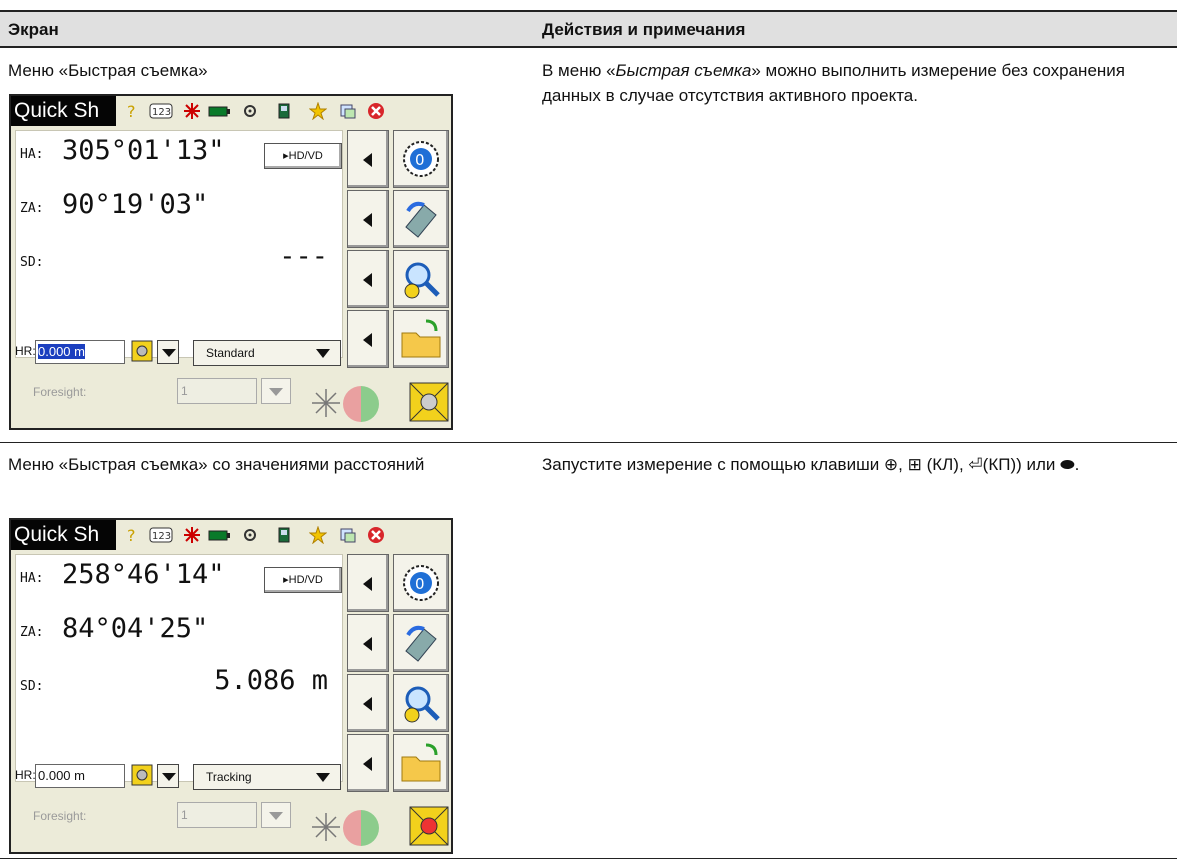 This screenshot has height=865, width=1177. Describe the element at coordinates (588, 858) in the screenshot. I see `row-divider` at that location.